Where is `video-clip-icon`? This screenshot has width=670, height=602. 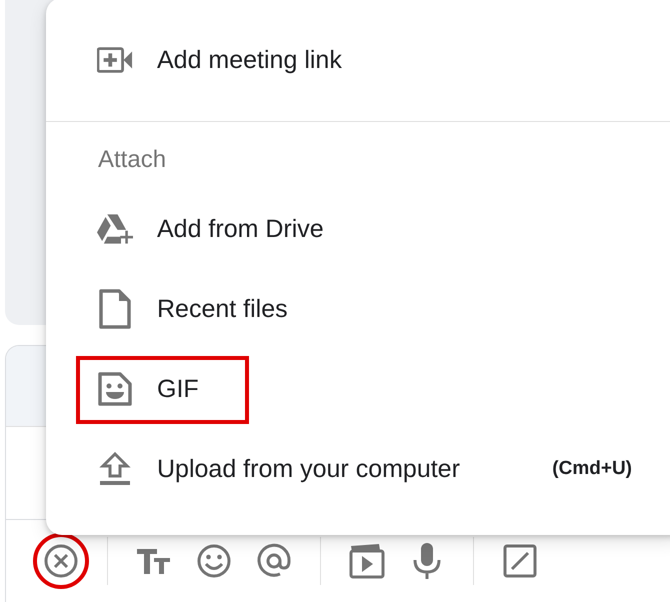
video-clip-icon is located at coordinates (367, 561).